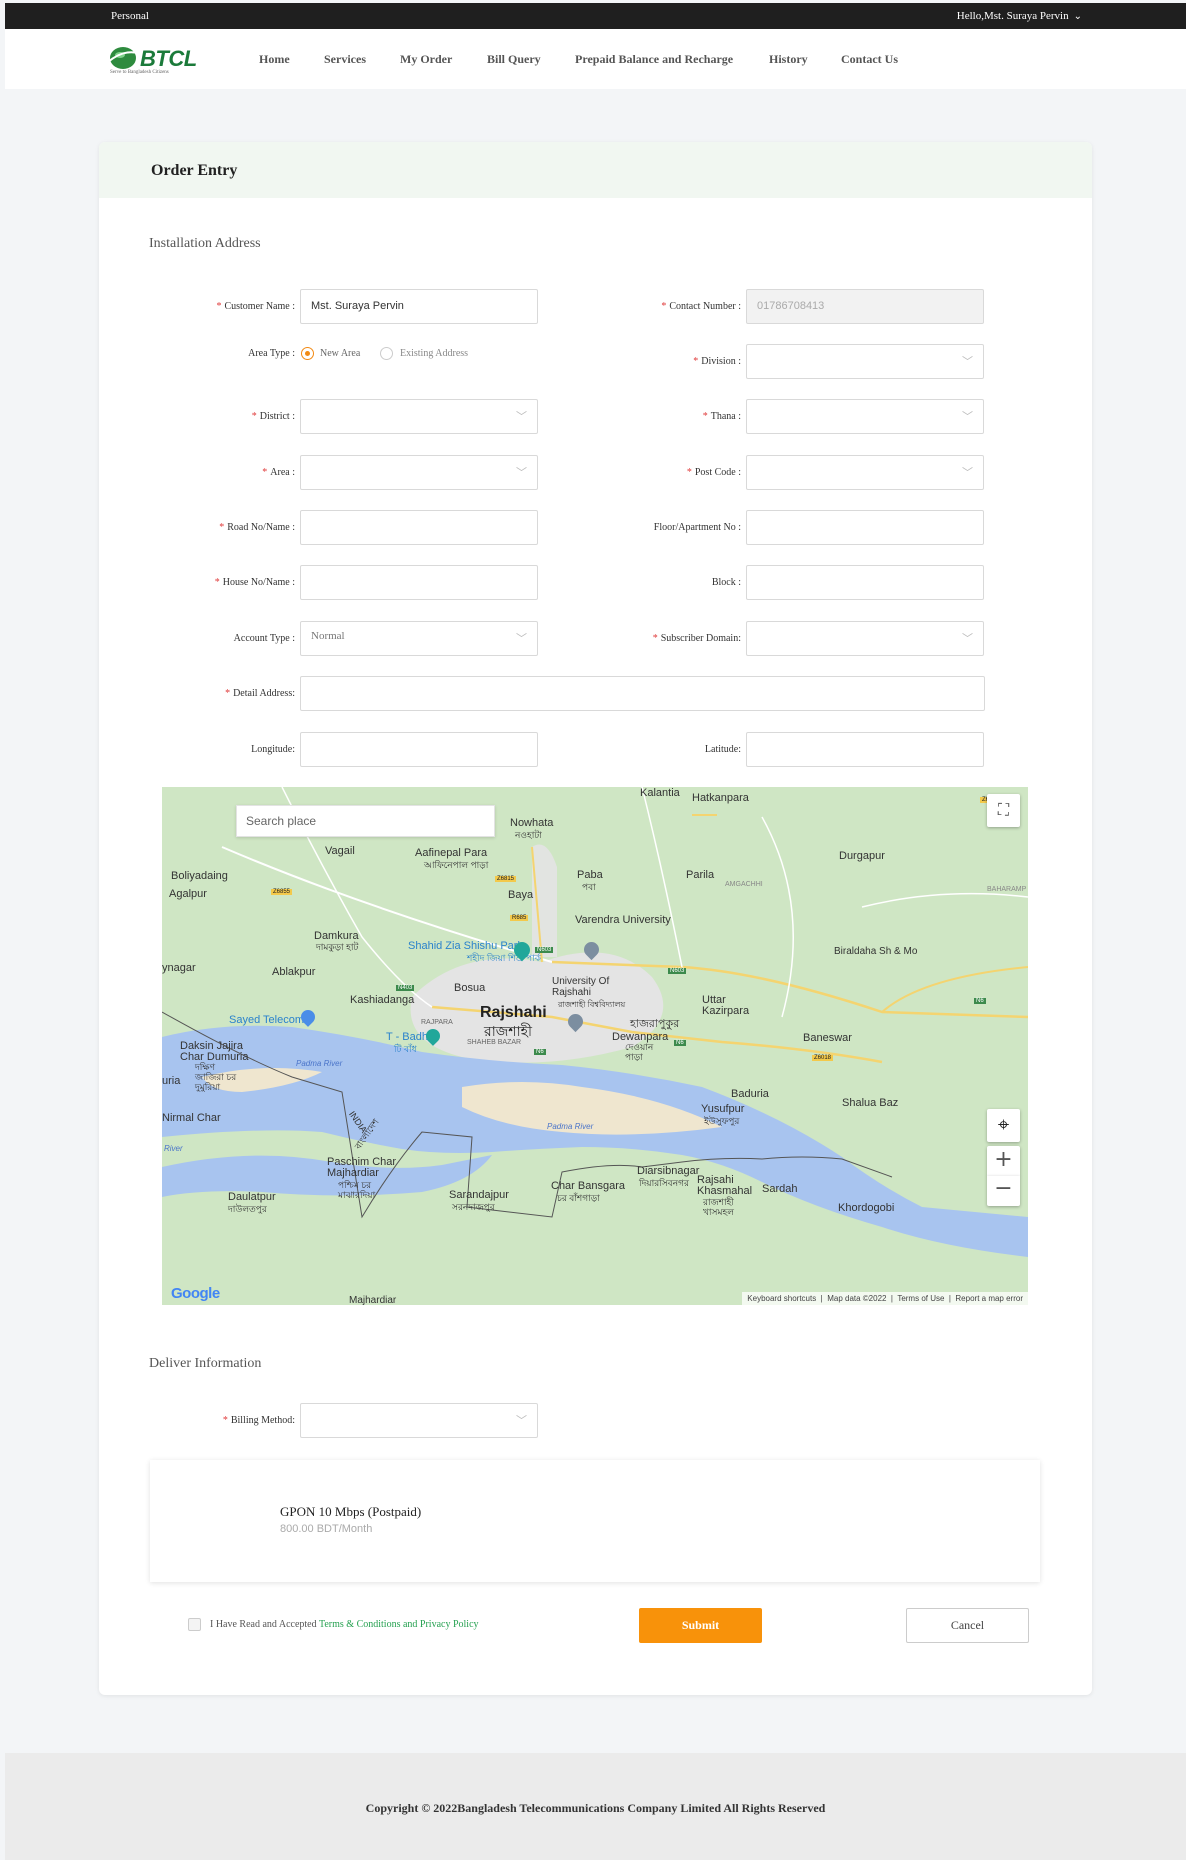 The image size is (1186, 1860). I want to click on package-price: 800.00 BDT/Month, so click(326, 1529).